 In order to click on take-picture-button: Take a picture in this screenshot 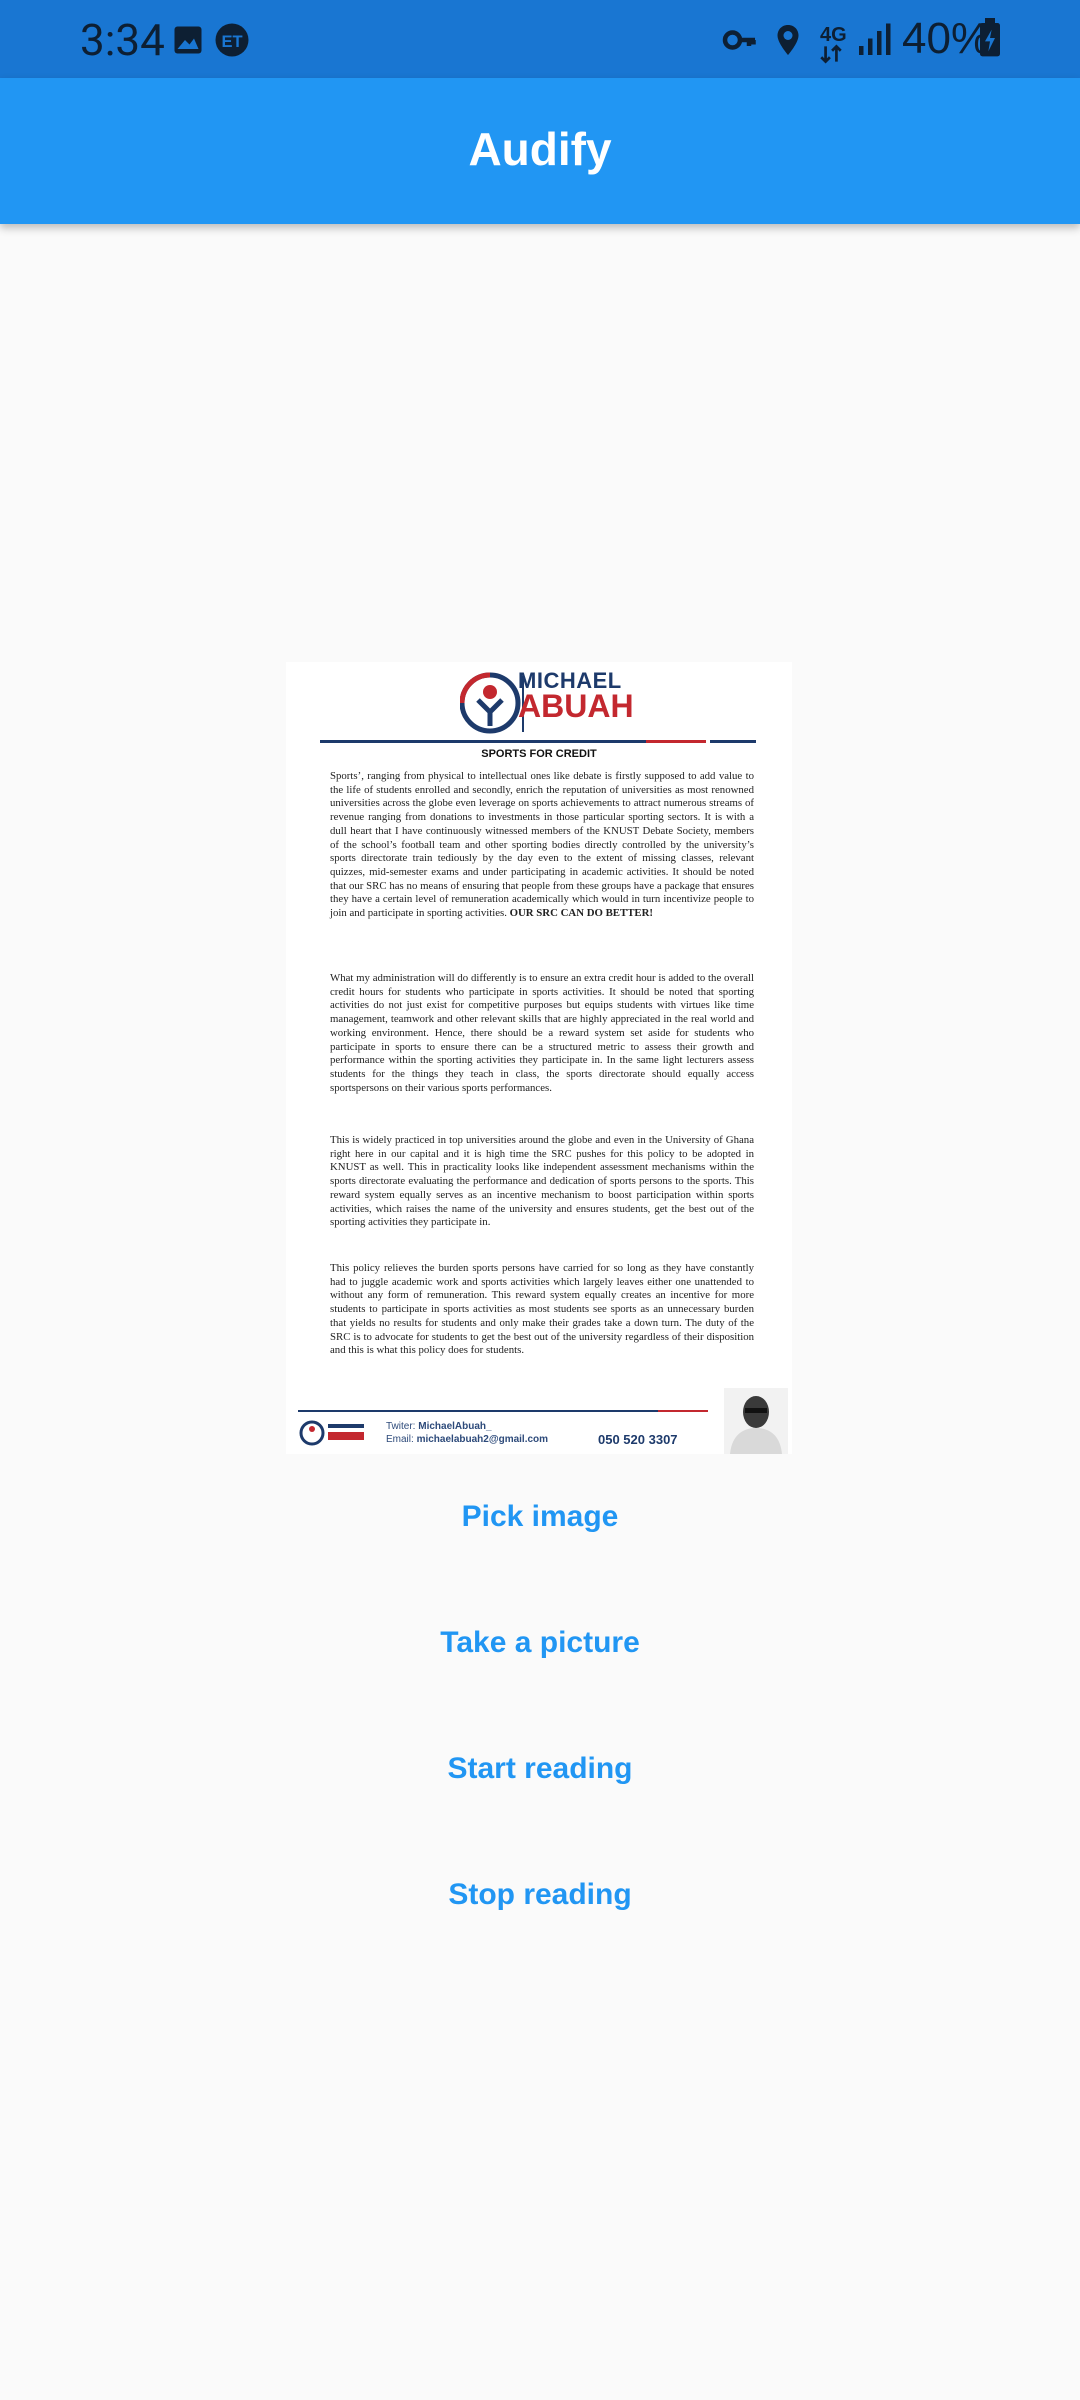, I will do `click(540, 1643)`.